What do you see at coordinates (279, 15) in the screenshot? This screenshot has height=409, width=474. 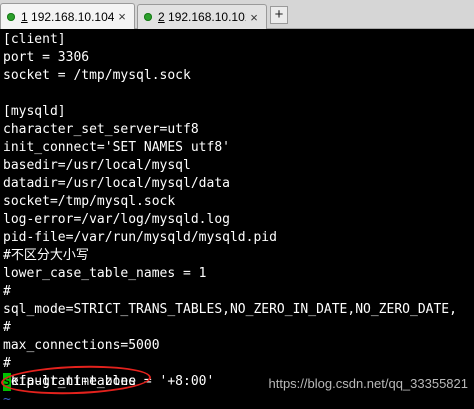 I see `new-tab-button: +` at bounding box center [279, 15].